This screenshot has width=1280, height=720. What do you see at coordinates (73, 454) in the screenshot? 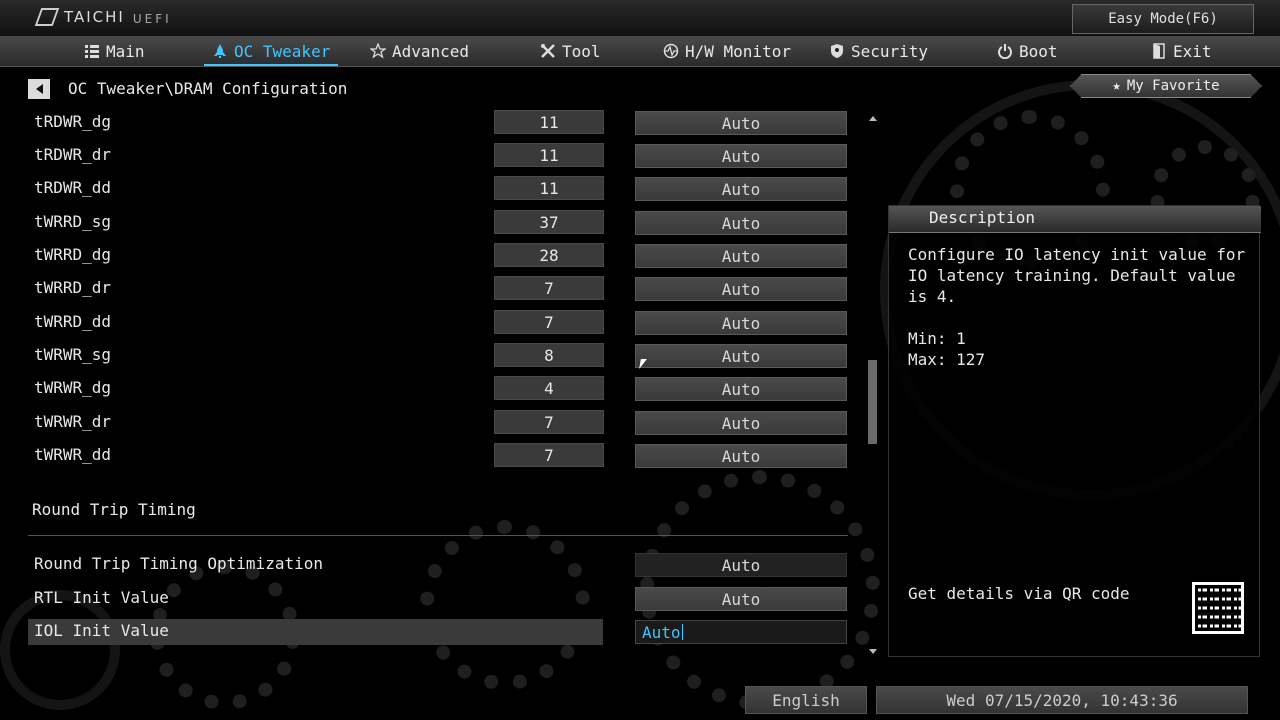
I see `setting-label: tWRWR_dd` at bounding box center [73, 454].